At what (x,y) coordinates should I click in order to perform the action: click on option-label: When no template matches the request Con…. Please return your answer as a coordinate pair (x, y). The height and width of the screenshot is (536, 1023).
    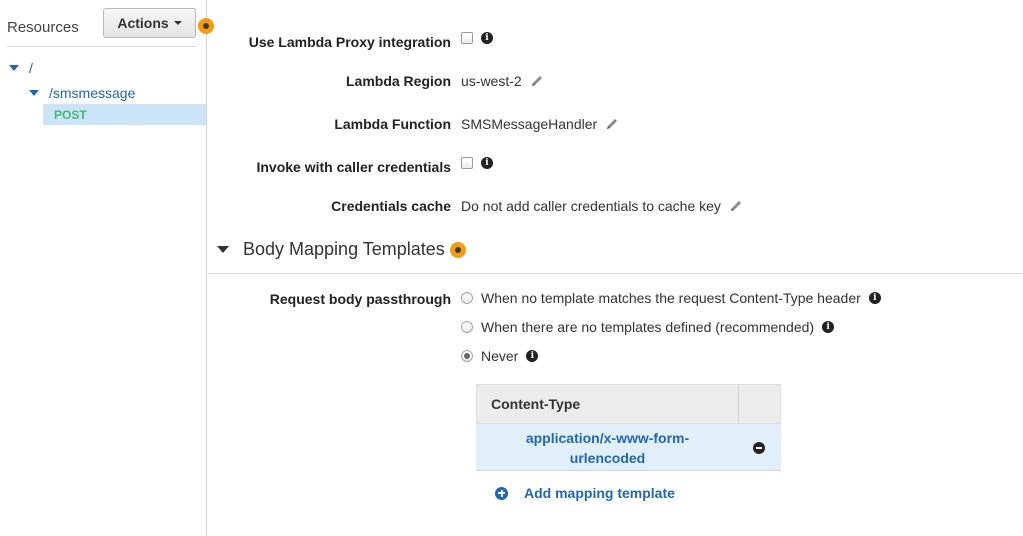
    Looking at the image, I should click on (671, 298).